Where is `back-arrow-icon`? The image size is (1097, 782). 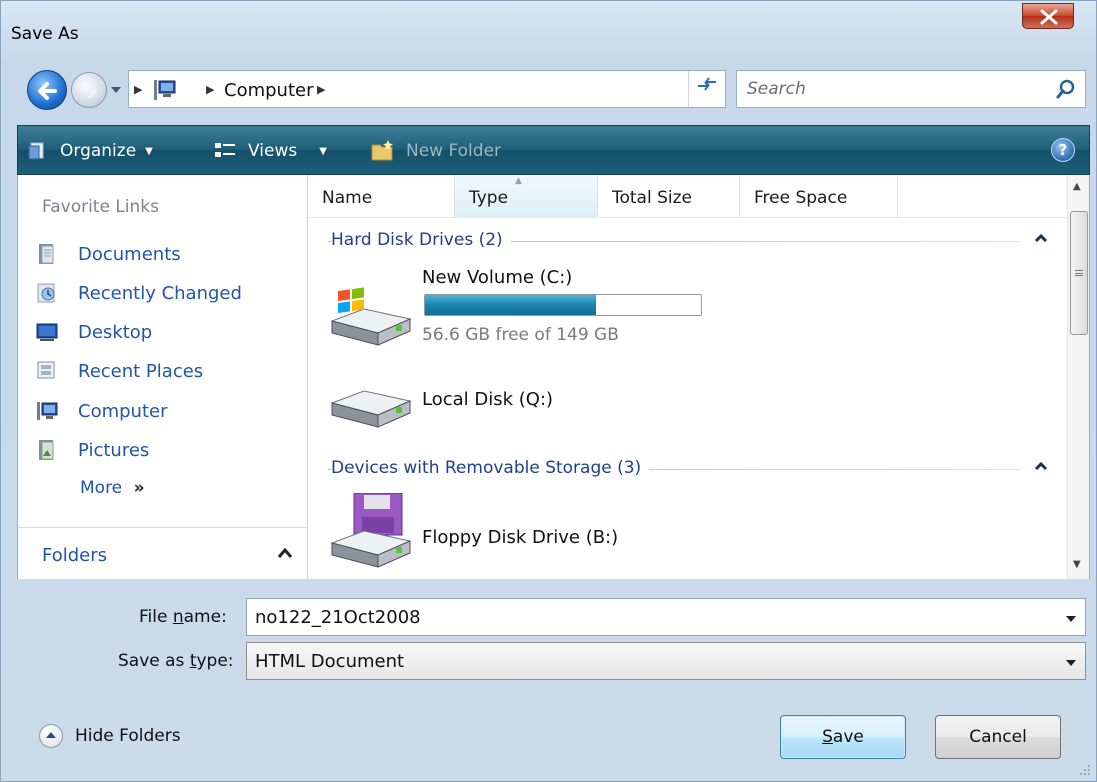
back-arrow-icon is located at coordinates (47, 91).